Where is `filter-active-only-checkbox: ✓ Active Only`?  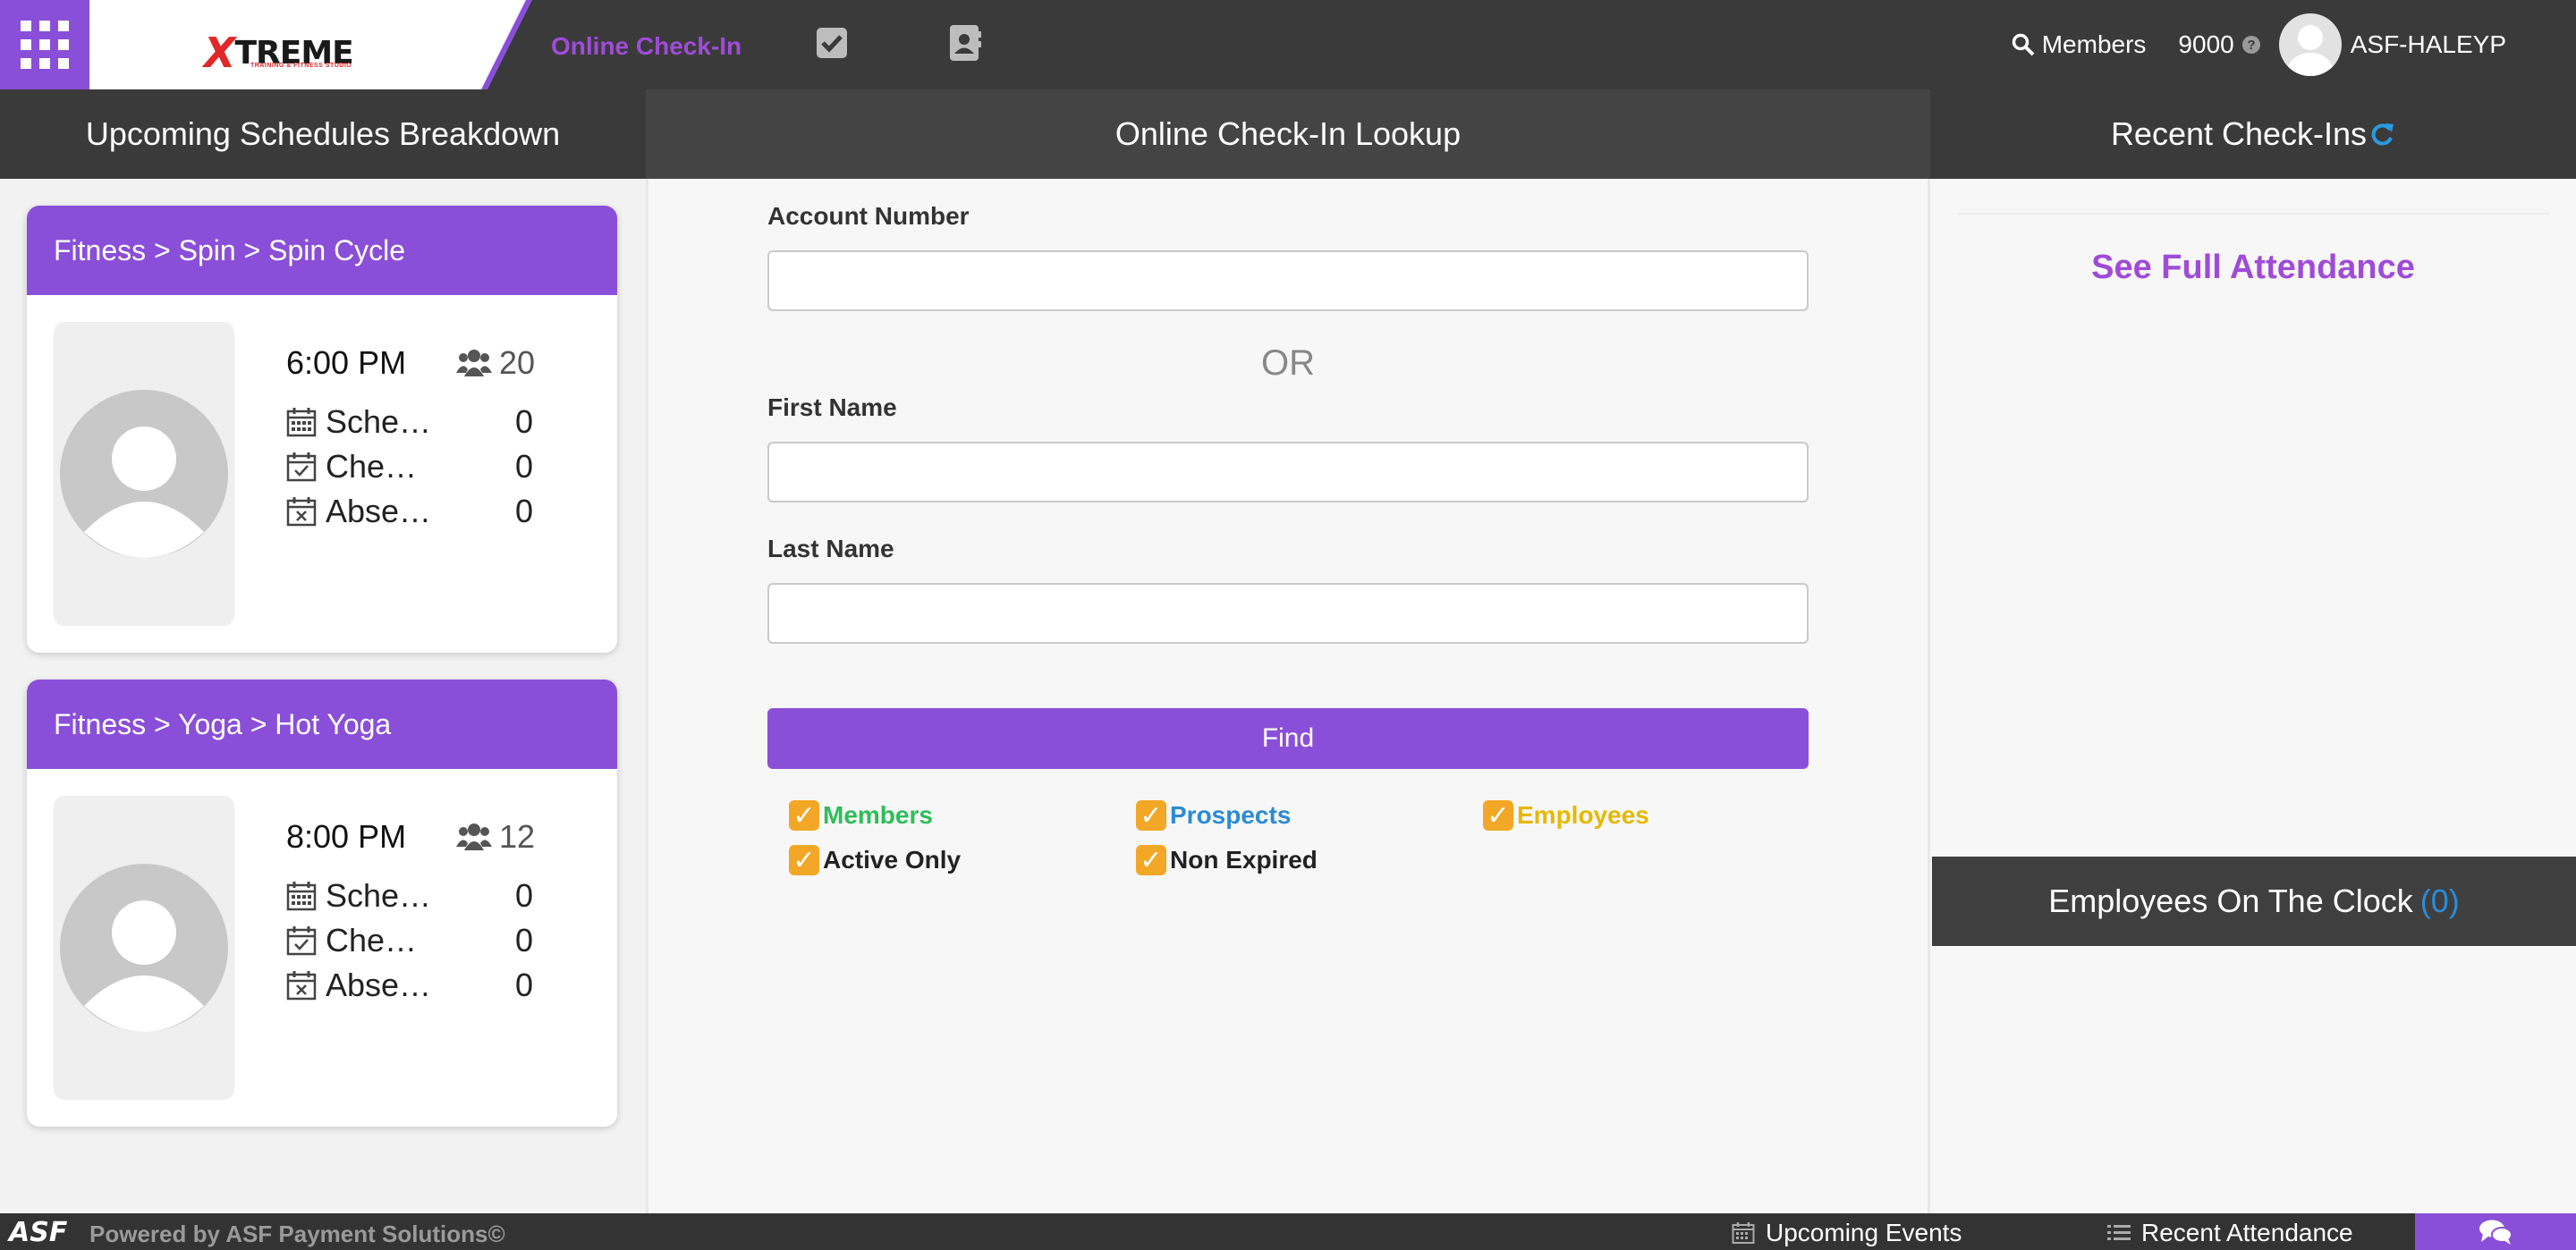 filter-active-only-checkbox: ✓ Active Only is located at coordinates (875, 860).